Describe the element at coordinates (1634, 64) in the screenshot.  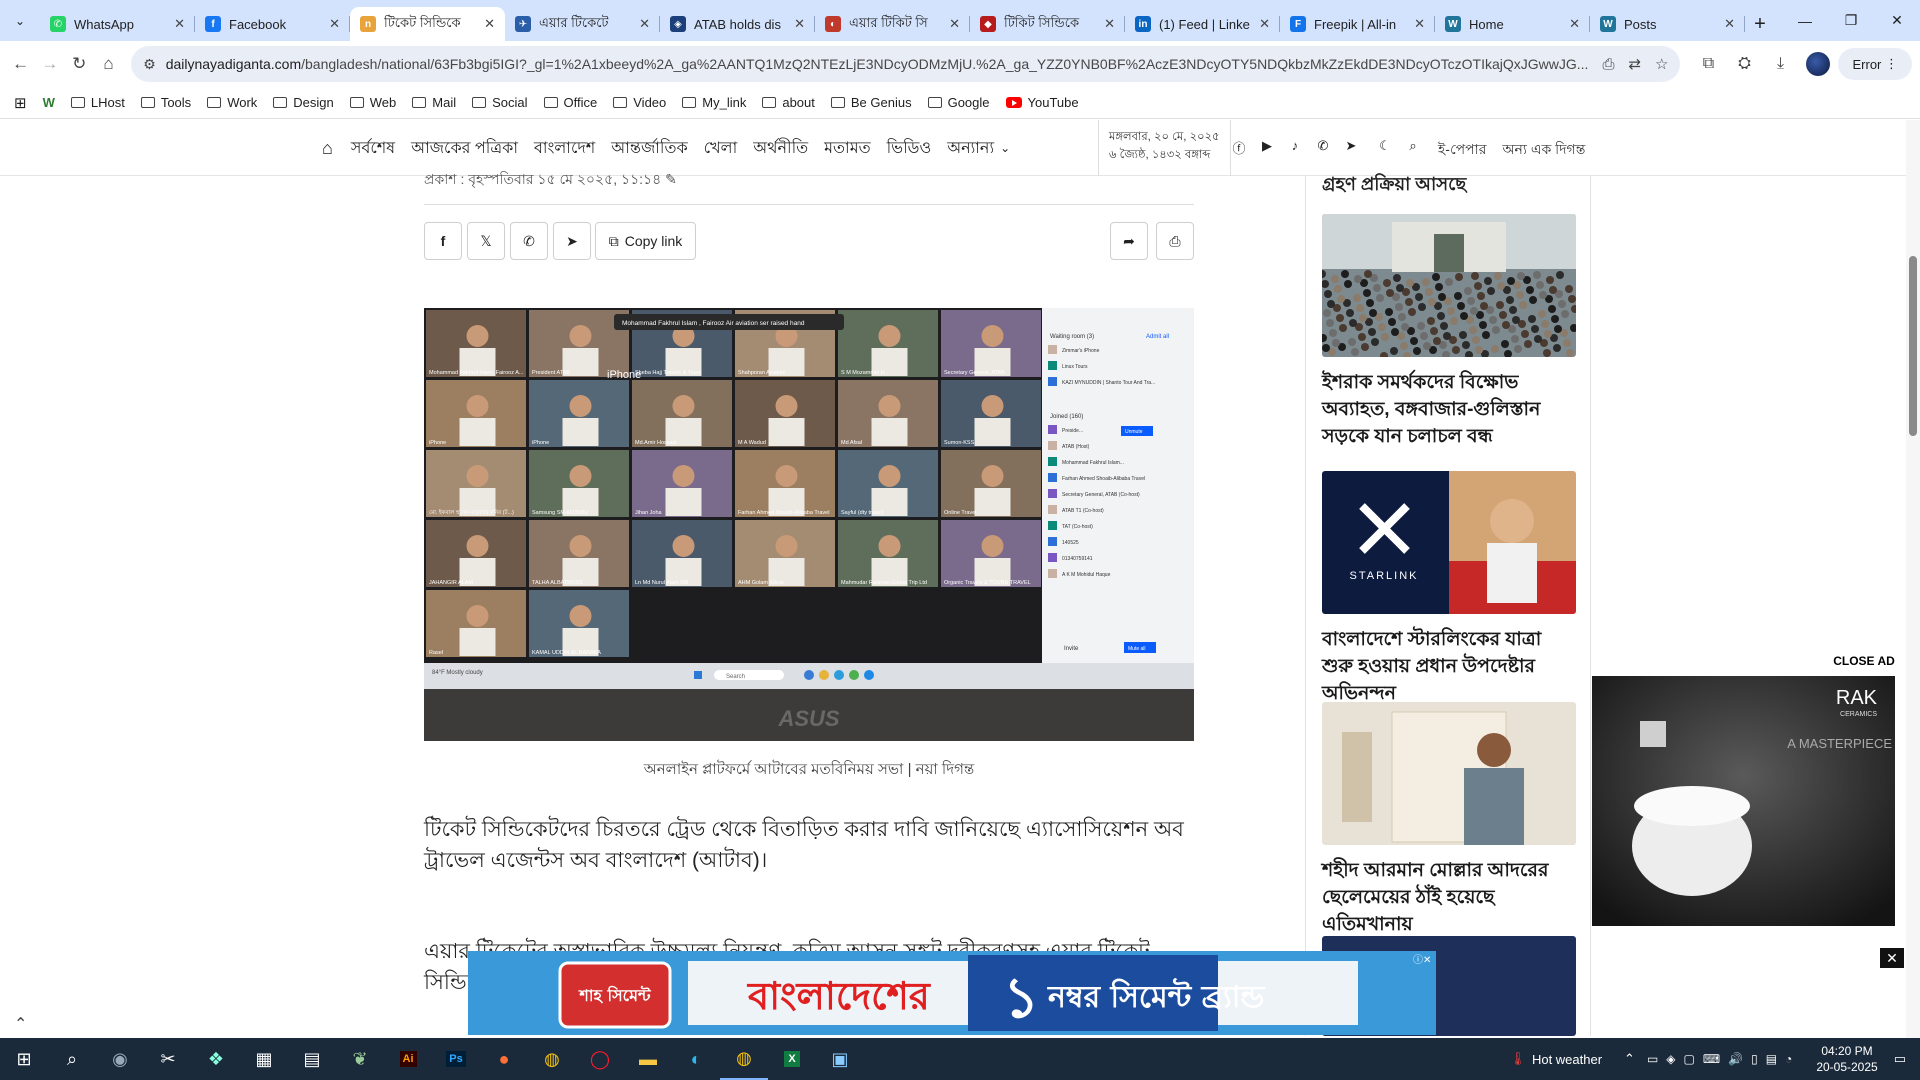
I see `translate-icon: ⇄` at that location.